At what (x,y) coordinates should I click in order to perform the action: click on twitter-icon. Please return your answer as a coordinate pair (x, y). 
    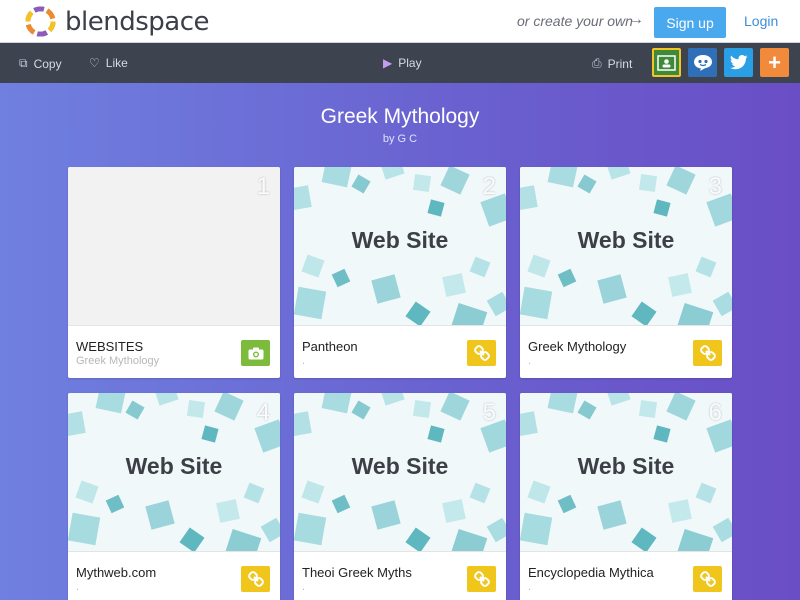
    Looking at the image, I should click on (738, 62).